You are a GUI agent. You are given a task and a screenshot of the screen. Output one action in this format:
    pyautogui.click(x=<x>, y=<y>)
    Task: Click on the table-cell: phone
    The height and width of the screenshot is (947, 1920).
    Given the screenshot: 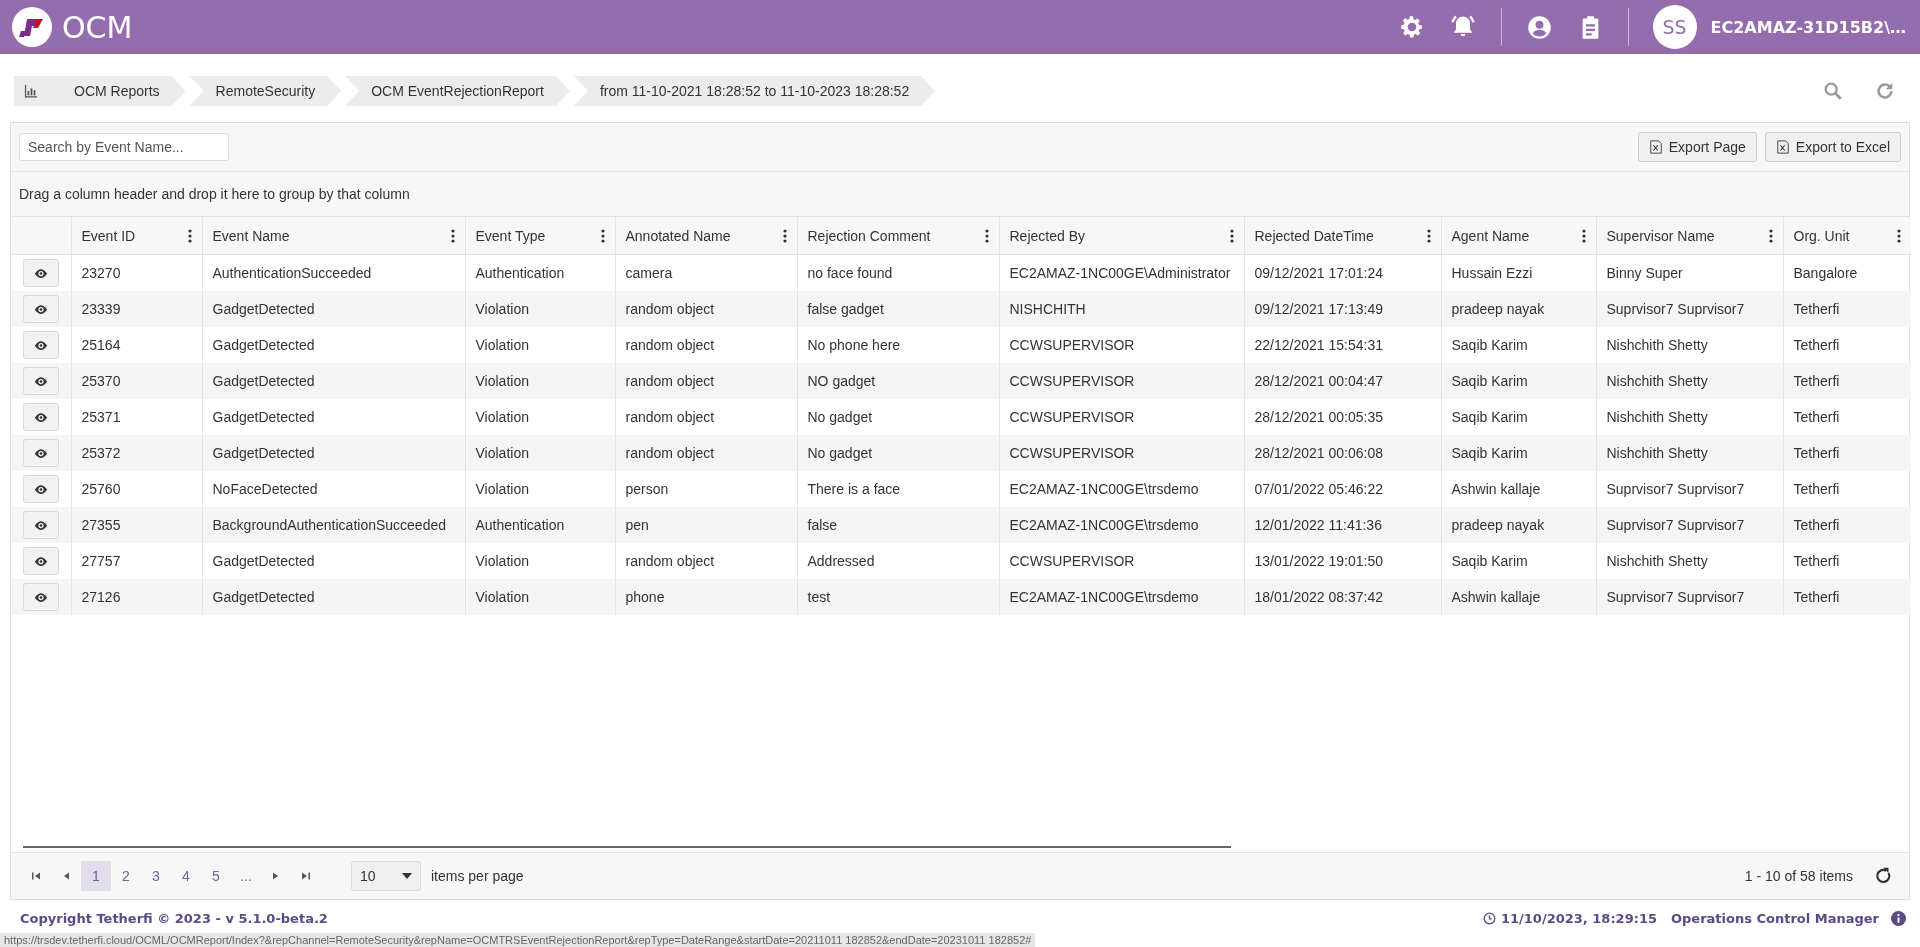 What is the action you would take?
    pyautogui.click(x=706, y=597)
    